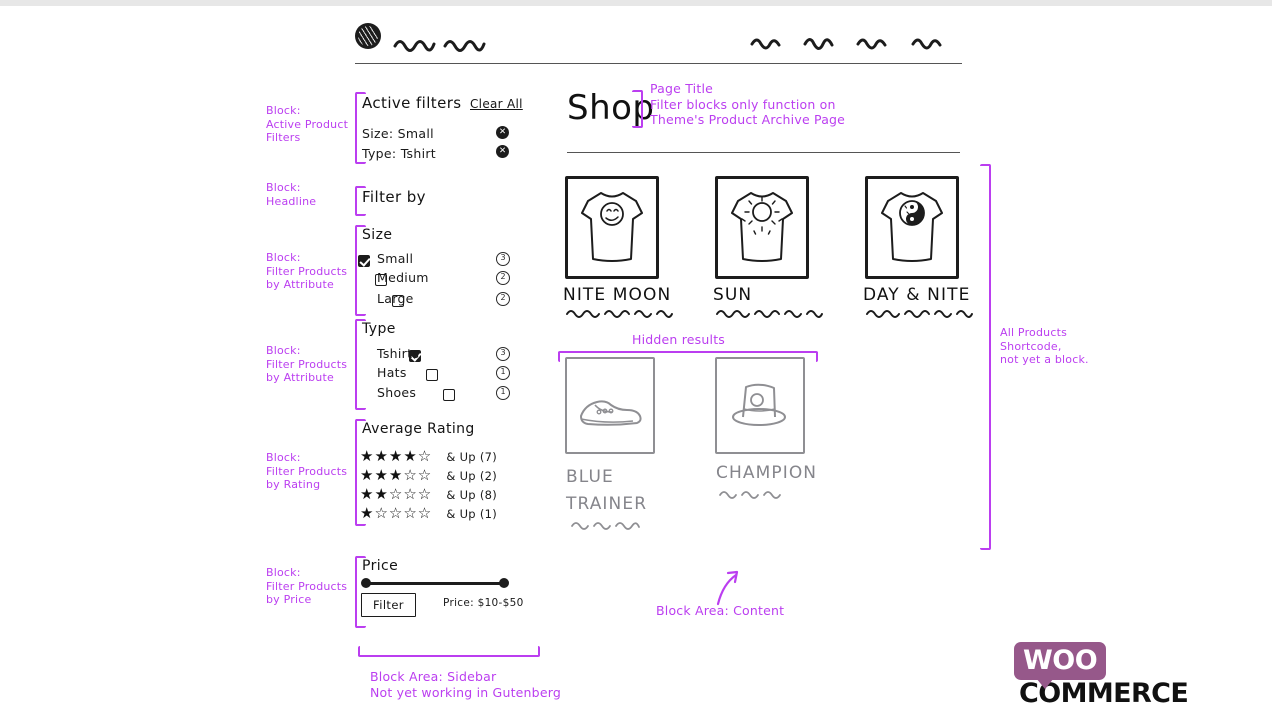 Image resolution: width=1272 pixels, height=712 pixels. Describe the element at coordinates (658, 63) in the screenshot. I see `header-divider` at that location.